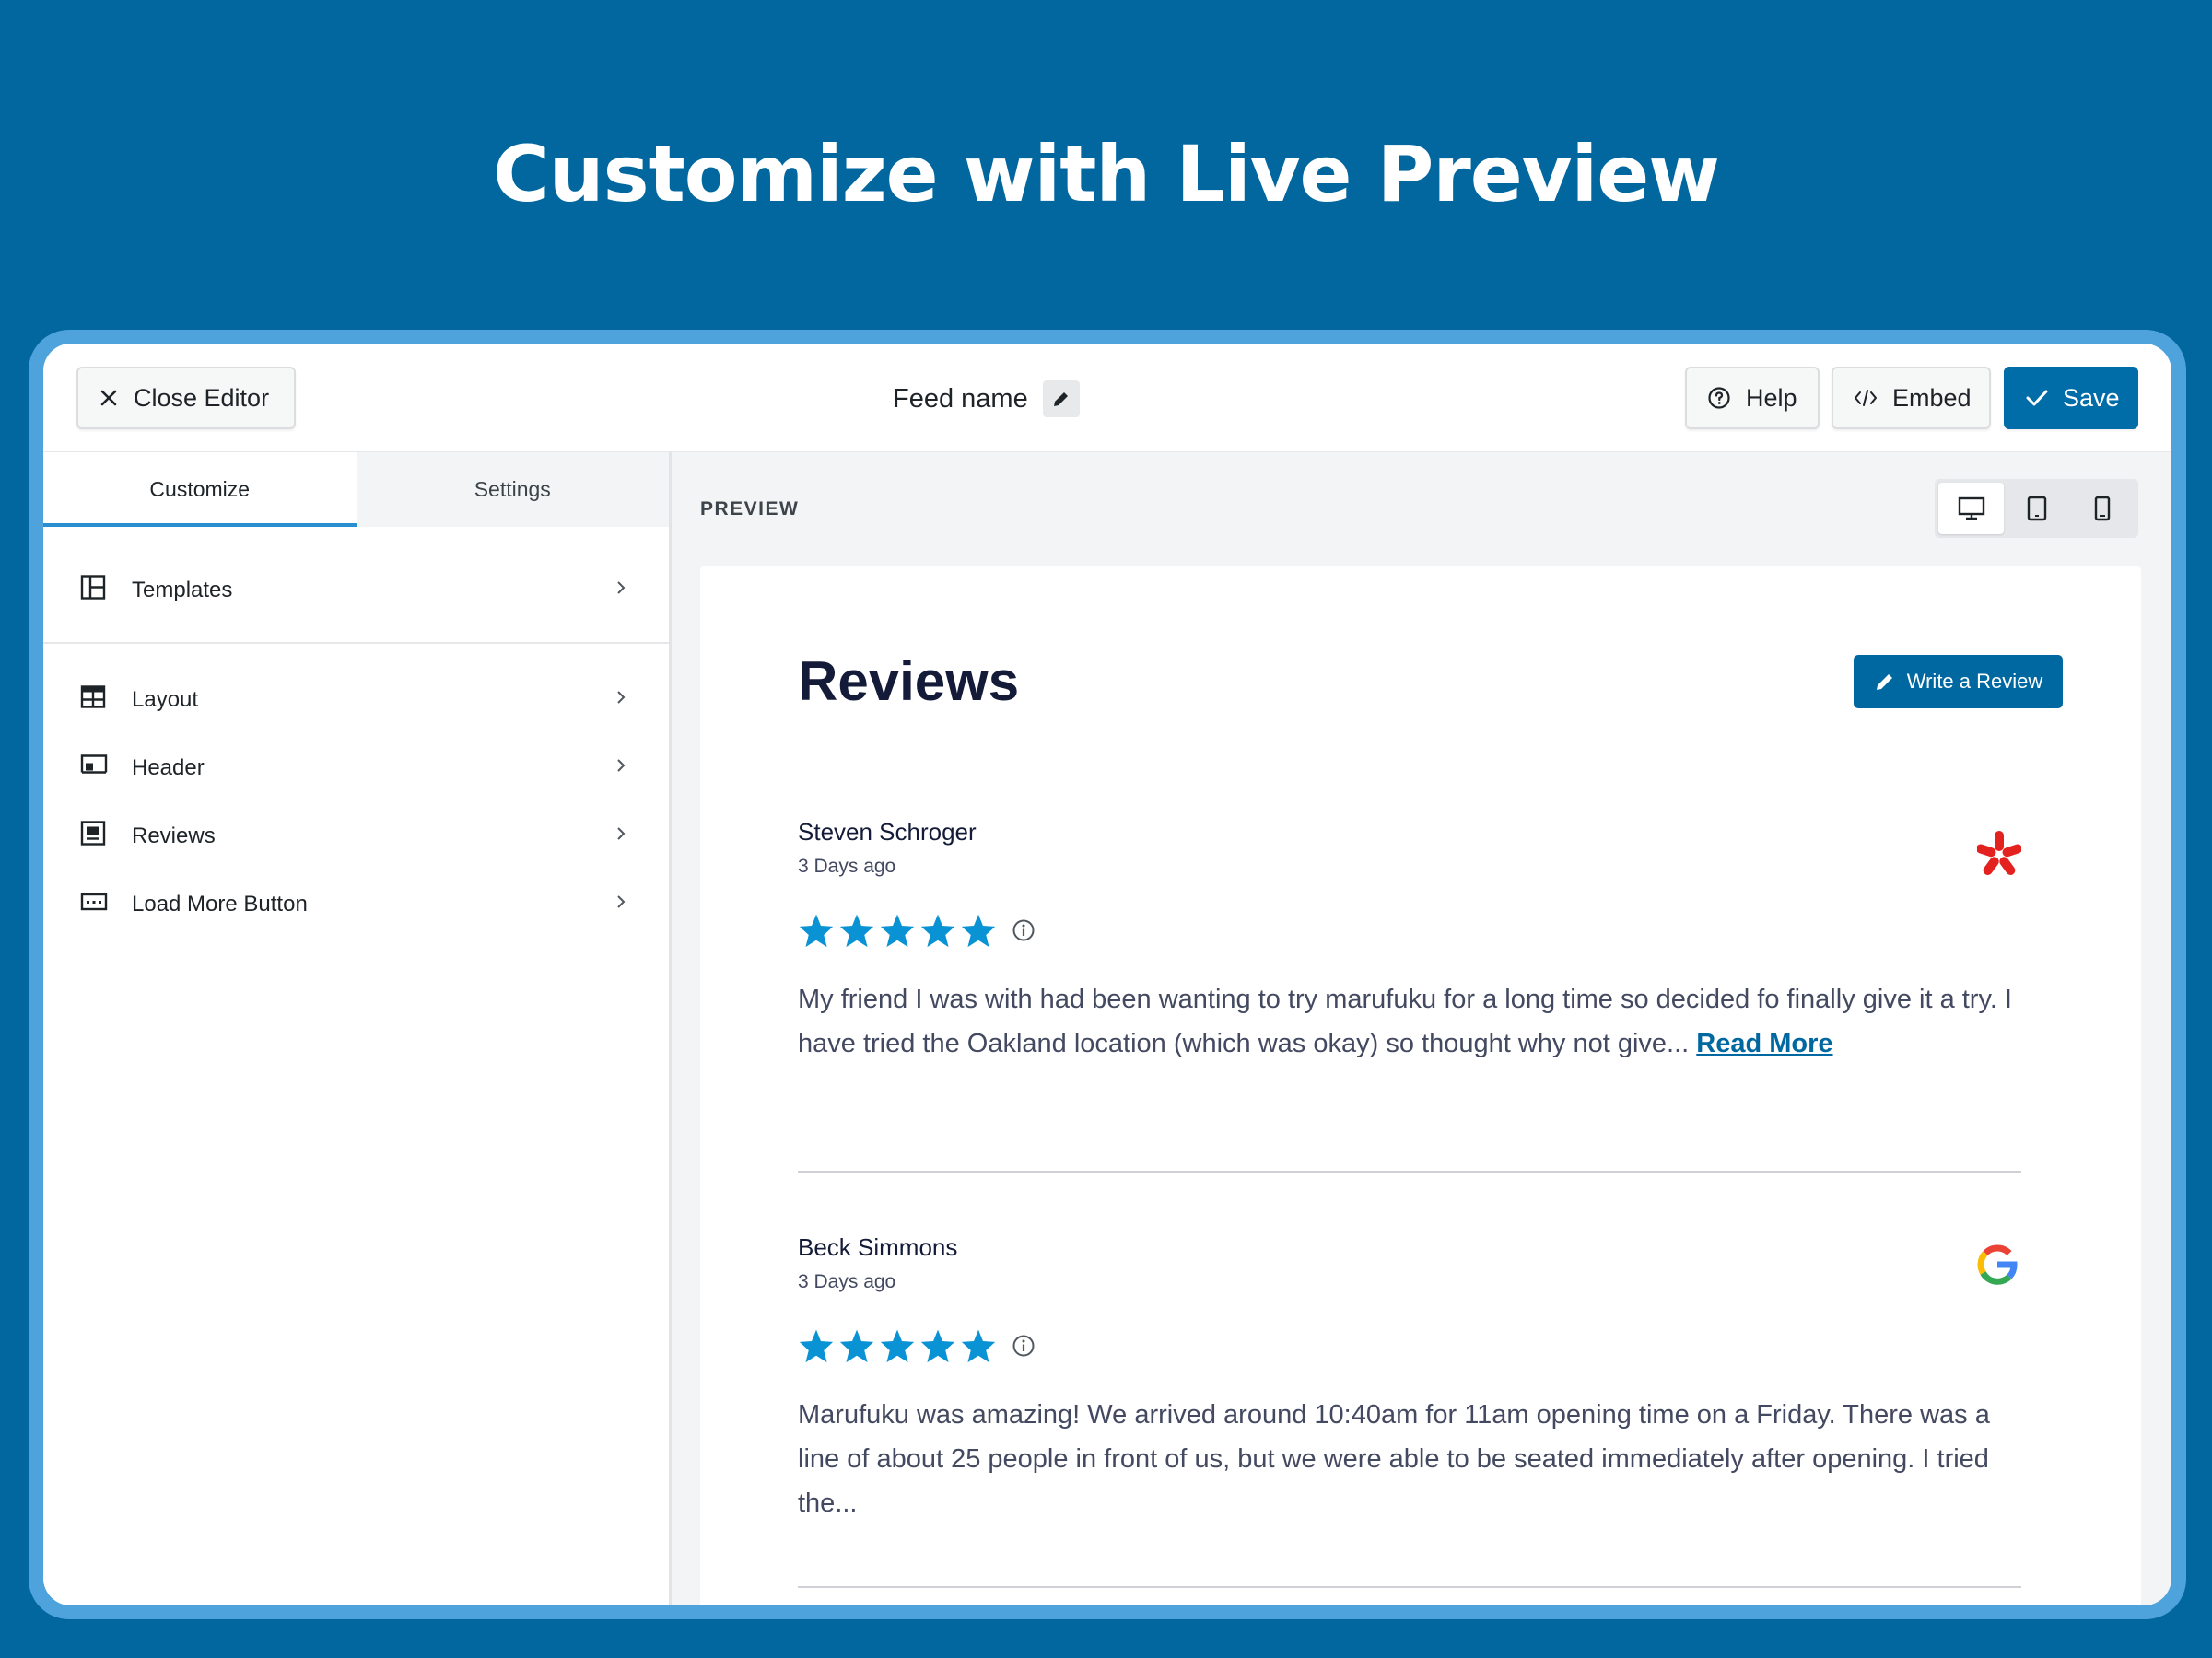  I want to click on tab-settings-label: Settings, so click(512, 489).